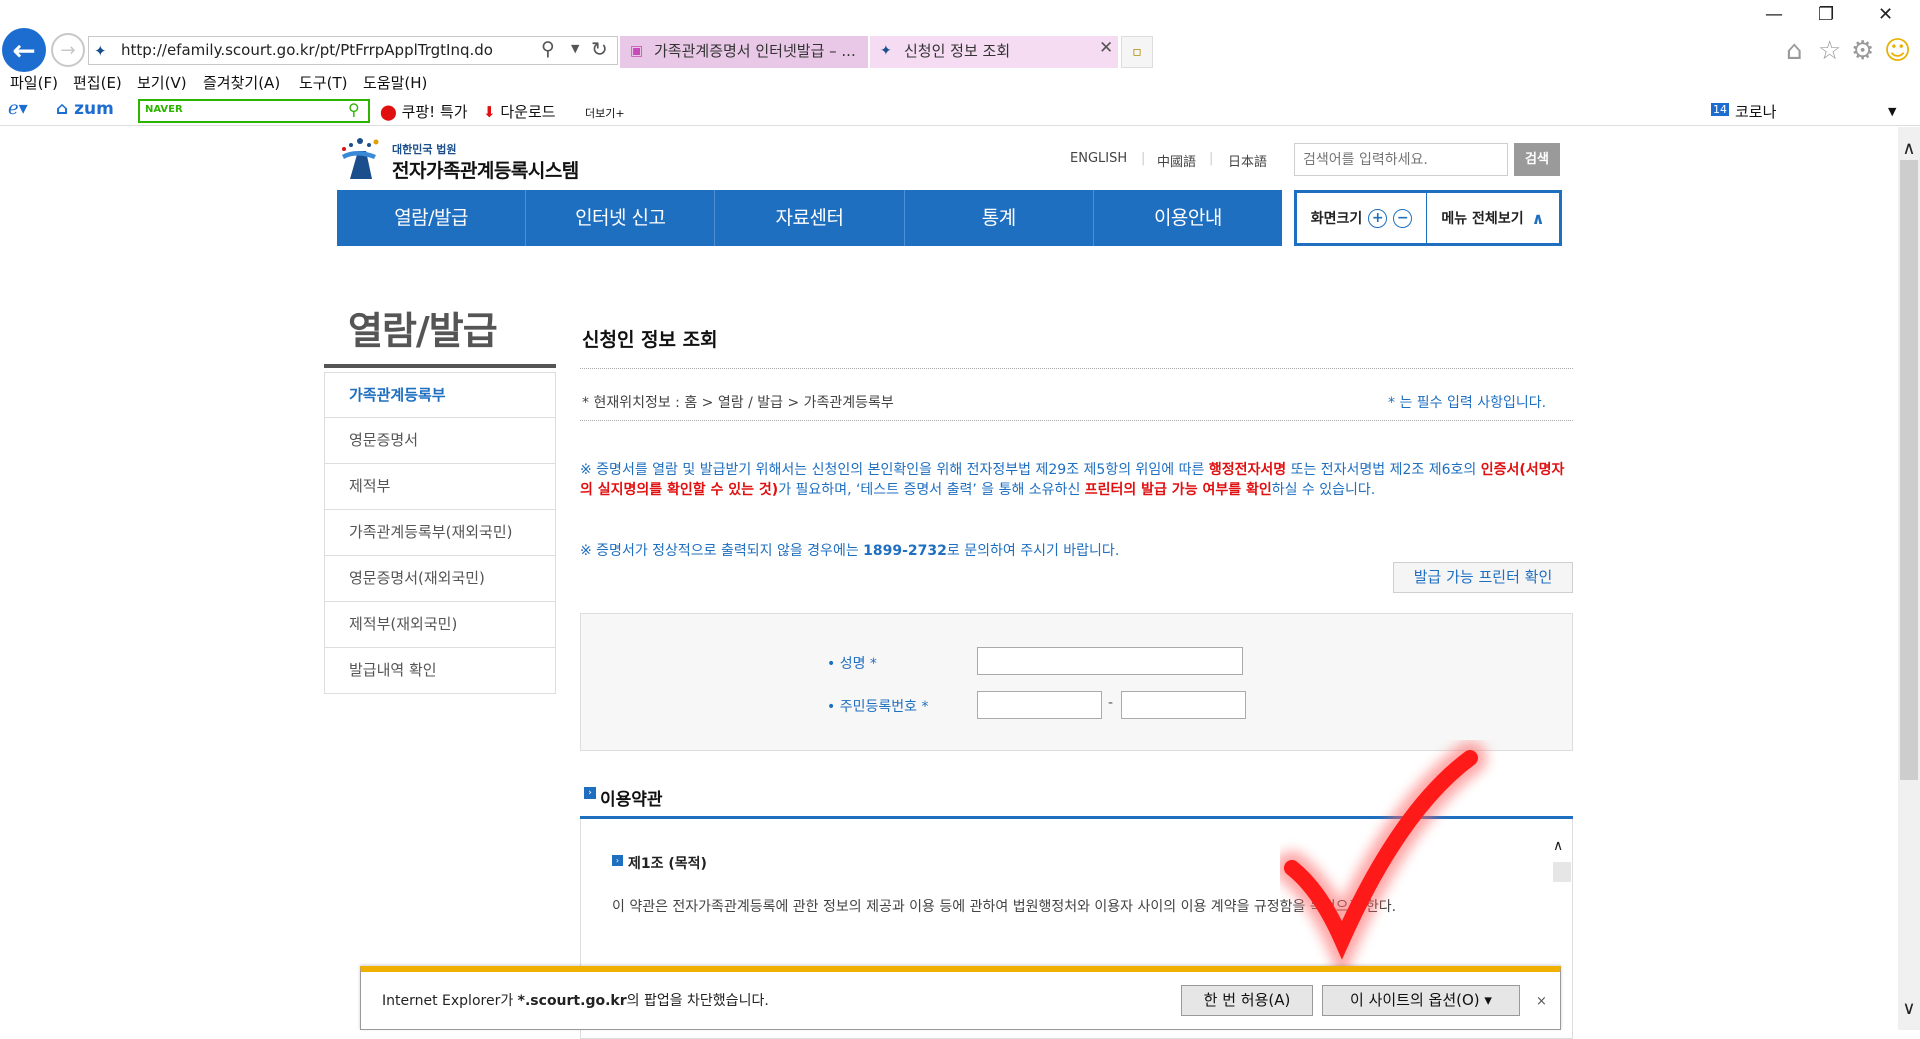 This screenshot has height=1039, width=1920. Describe the element at coordinates (878, 707) in the screenshot. I see `rrn-label: • 주민등록번호 *` at that location.